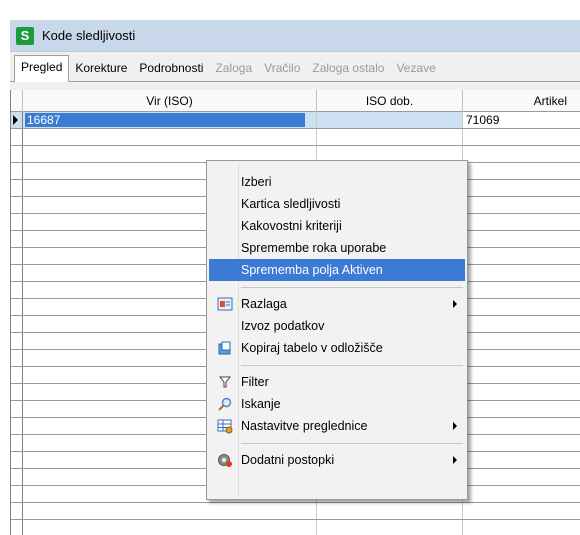 This screenshot has width=580, height=535. I want to click on menu-item-sprememba-polja-aktiven: Sprememba polja Aktiven, so click(337, 270).